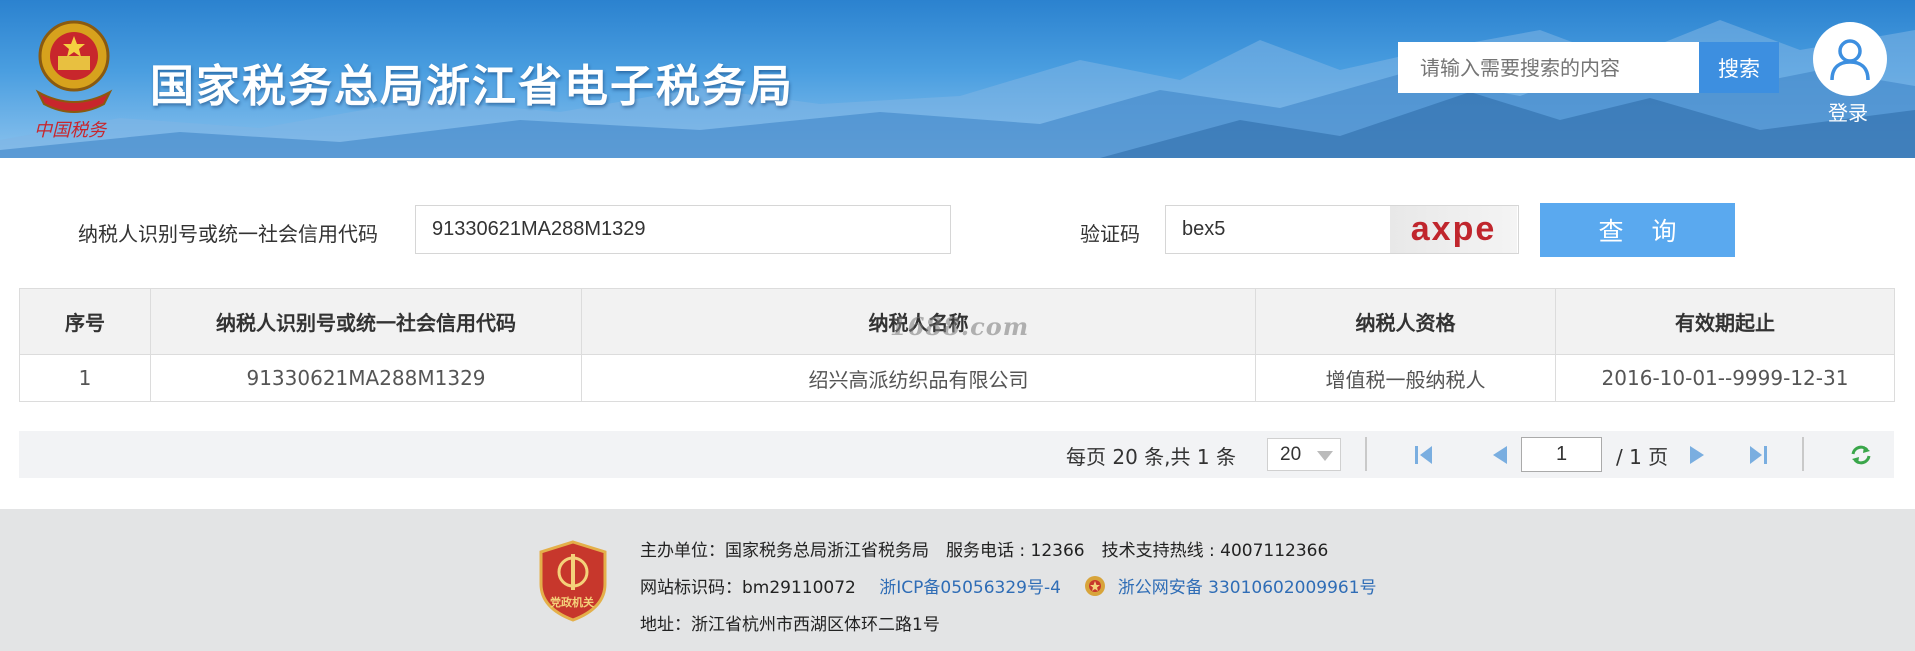  What do you see at coordinates (85, 321) in the screenshot?
I see `column-header-index: 序号` at bounding box center [85, 321].